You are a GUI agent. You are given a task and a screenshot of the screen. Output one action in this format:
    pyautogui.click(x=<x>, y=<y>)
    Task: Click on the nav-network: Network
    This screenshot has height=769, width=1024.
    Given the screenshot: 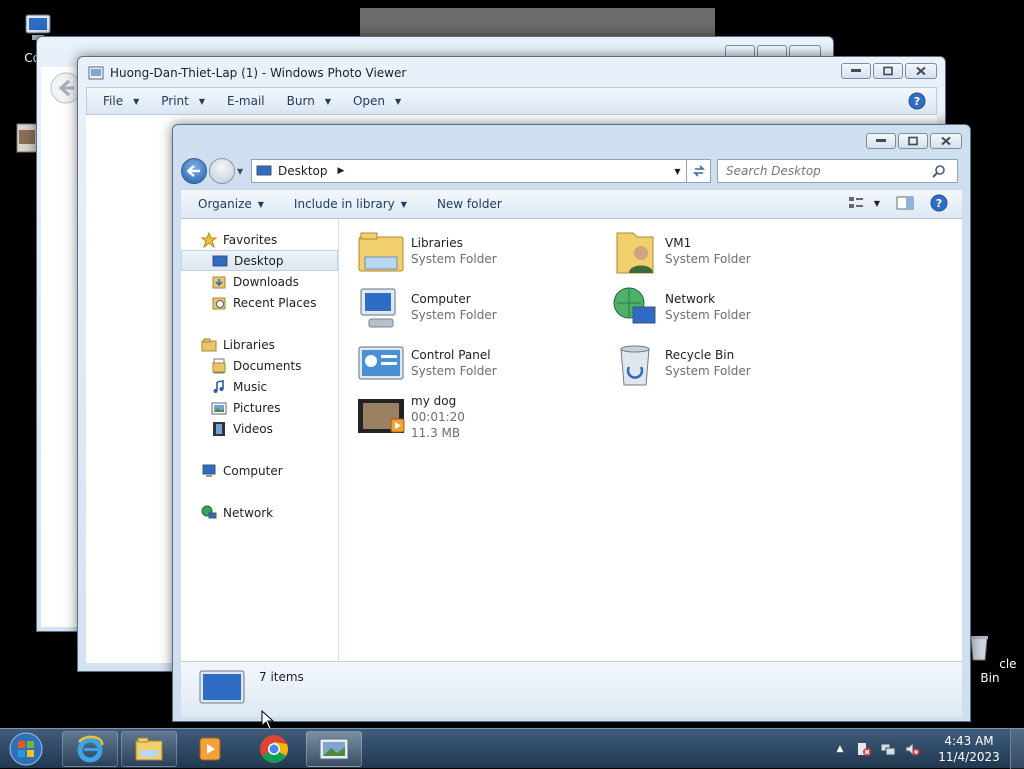 What is the action you would take?
    pyautogui.click(x=259, y=512)
    